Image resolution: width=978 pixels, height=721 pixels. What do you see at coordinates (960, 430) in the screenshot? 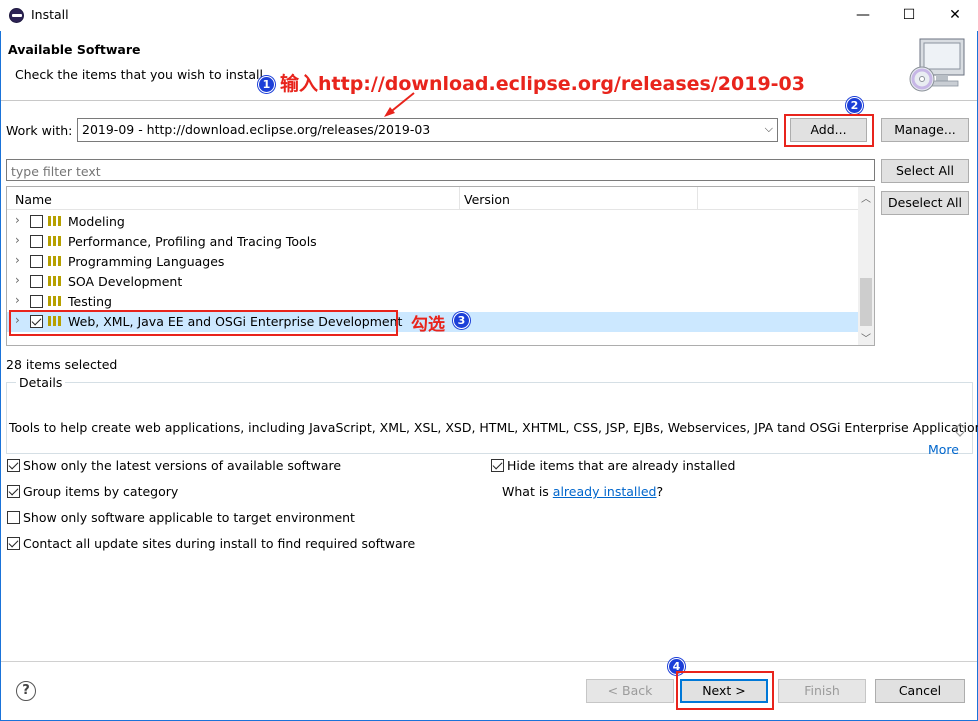
I see `details-scroll-icon` at bounding box center [960, 430].